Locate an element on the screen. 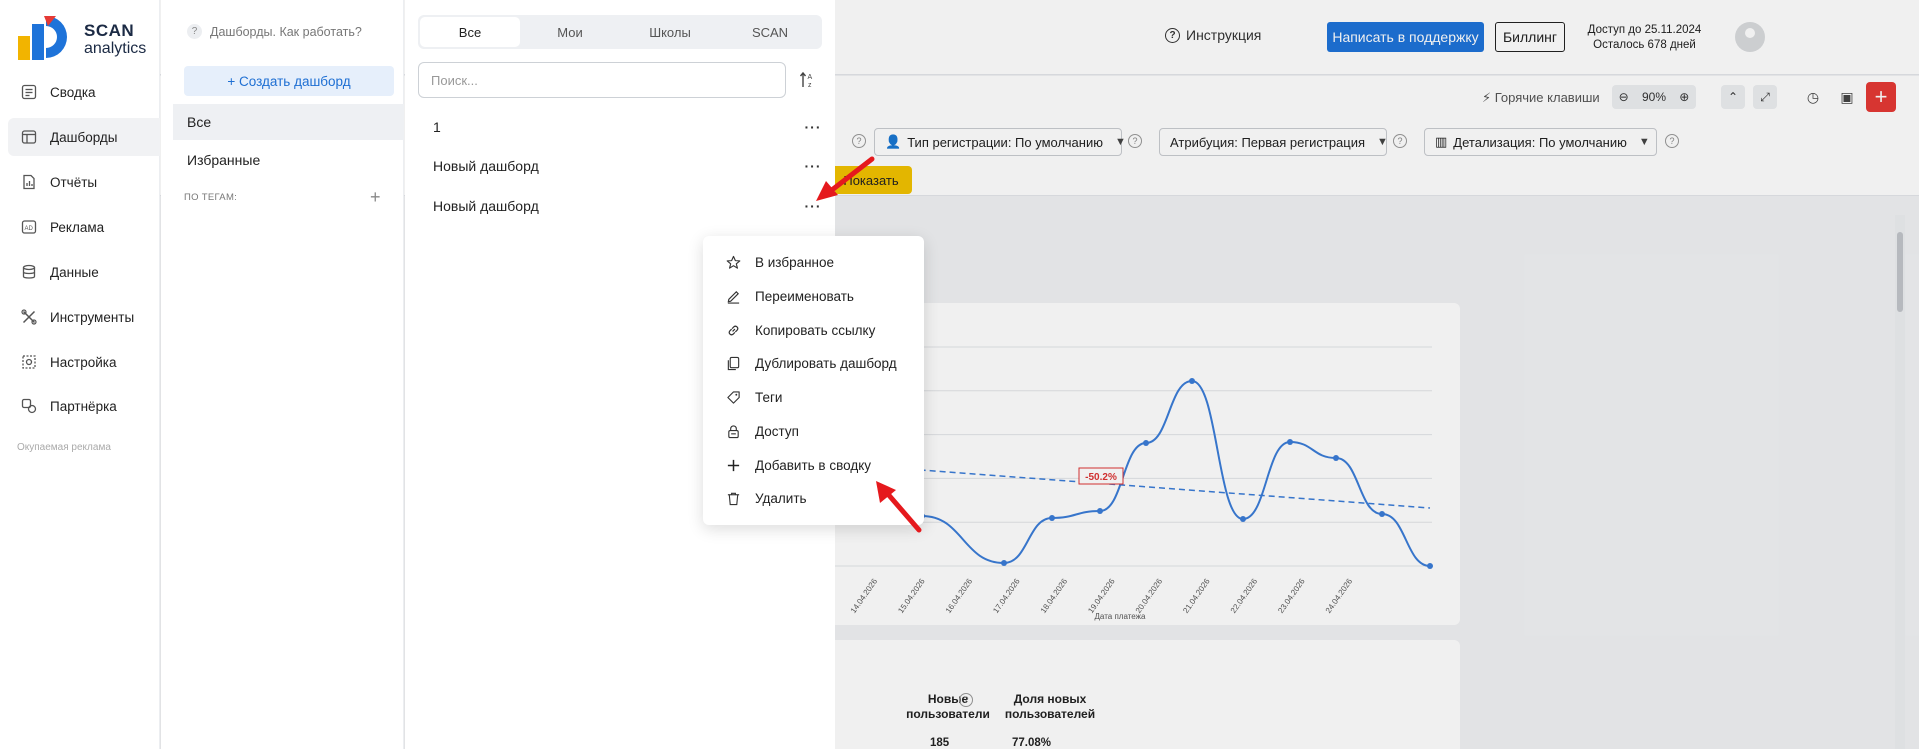 This screenshot has height=749, width=1919. nav-item-reports: Отчёты is located at coordinates (84, 182).